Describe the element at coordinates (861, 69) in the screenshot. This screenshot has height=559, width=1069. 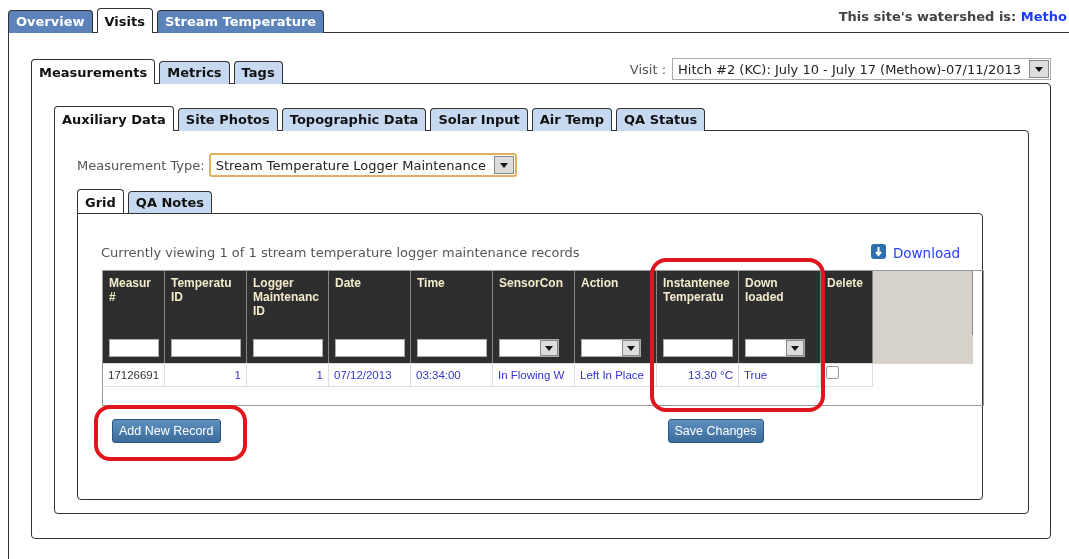
I see `visit-dropdown: Hitch #2 (KC): July 10 - July 17 (Methow)-07/11/2013` at that location.